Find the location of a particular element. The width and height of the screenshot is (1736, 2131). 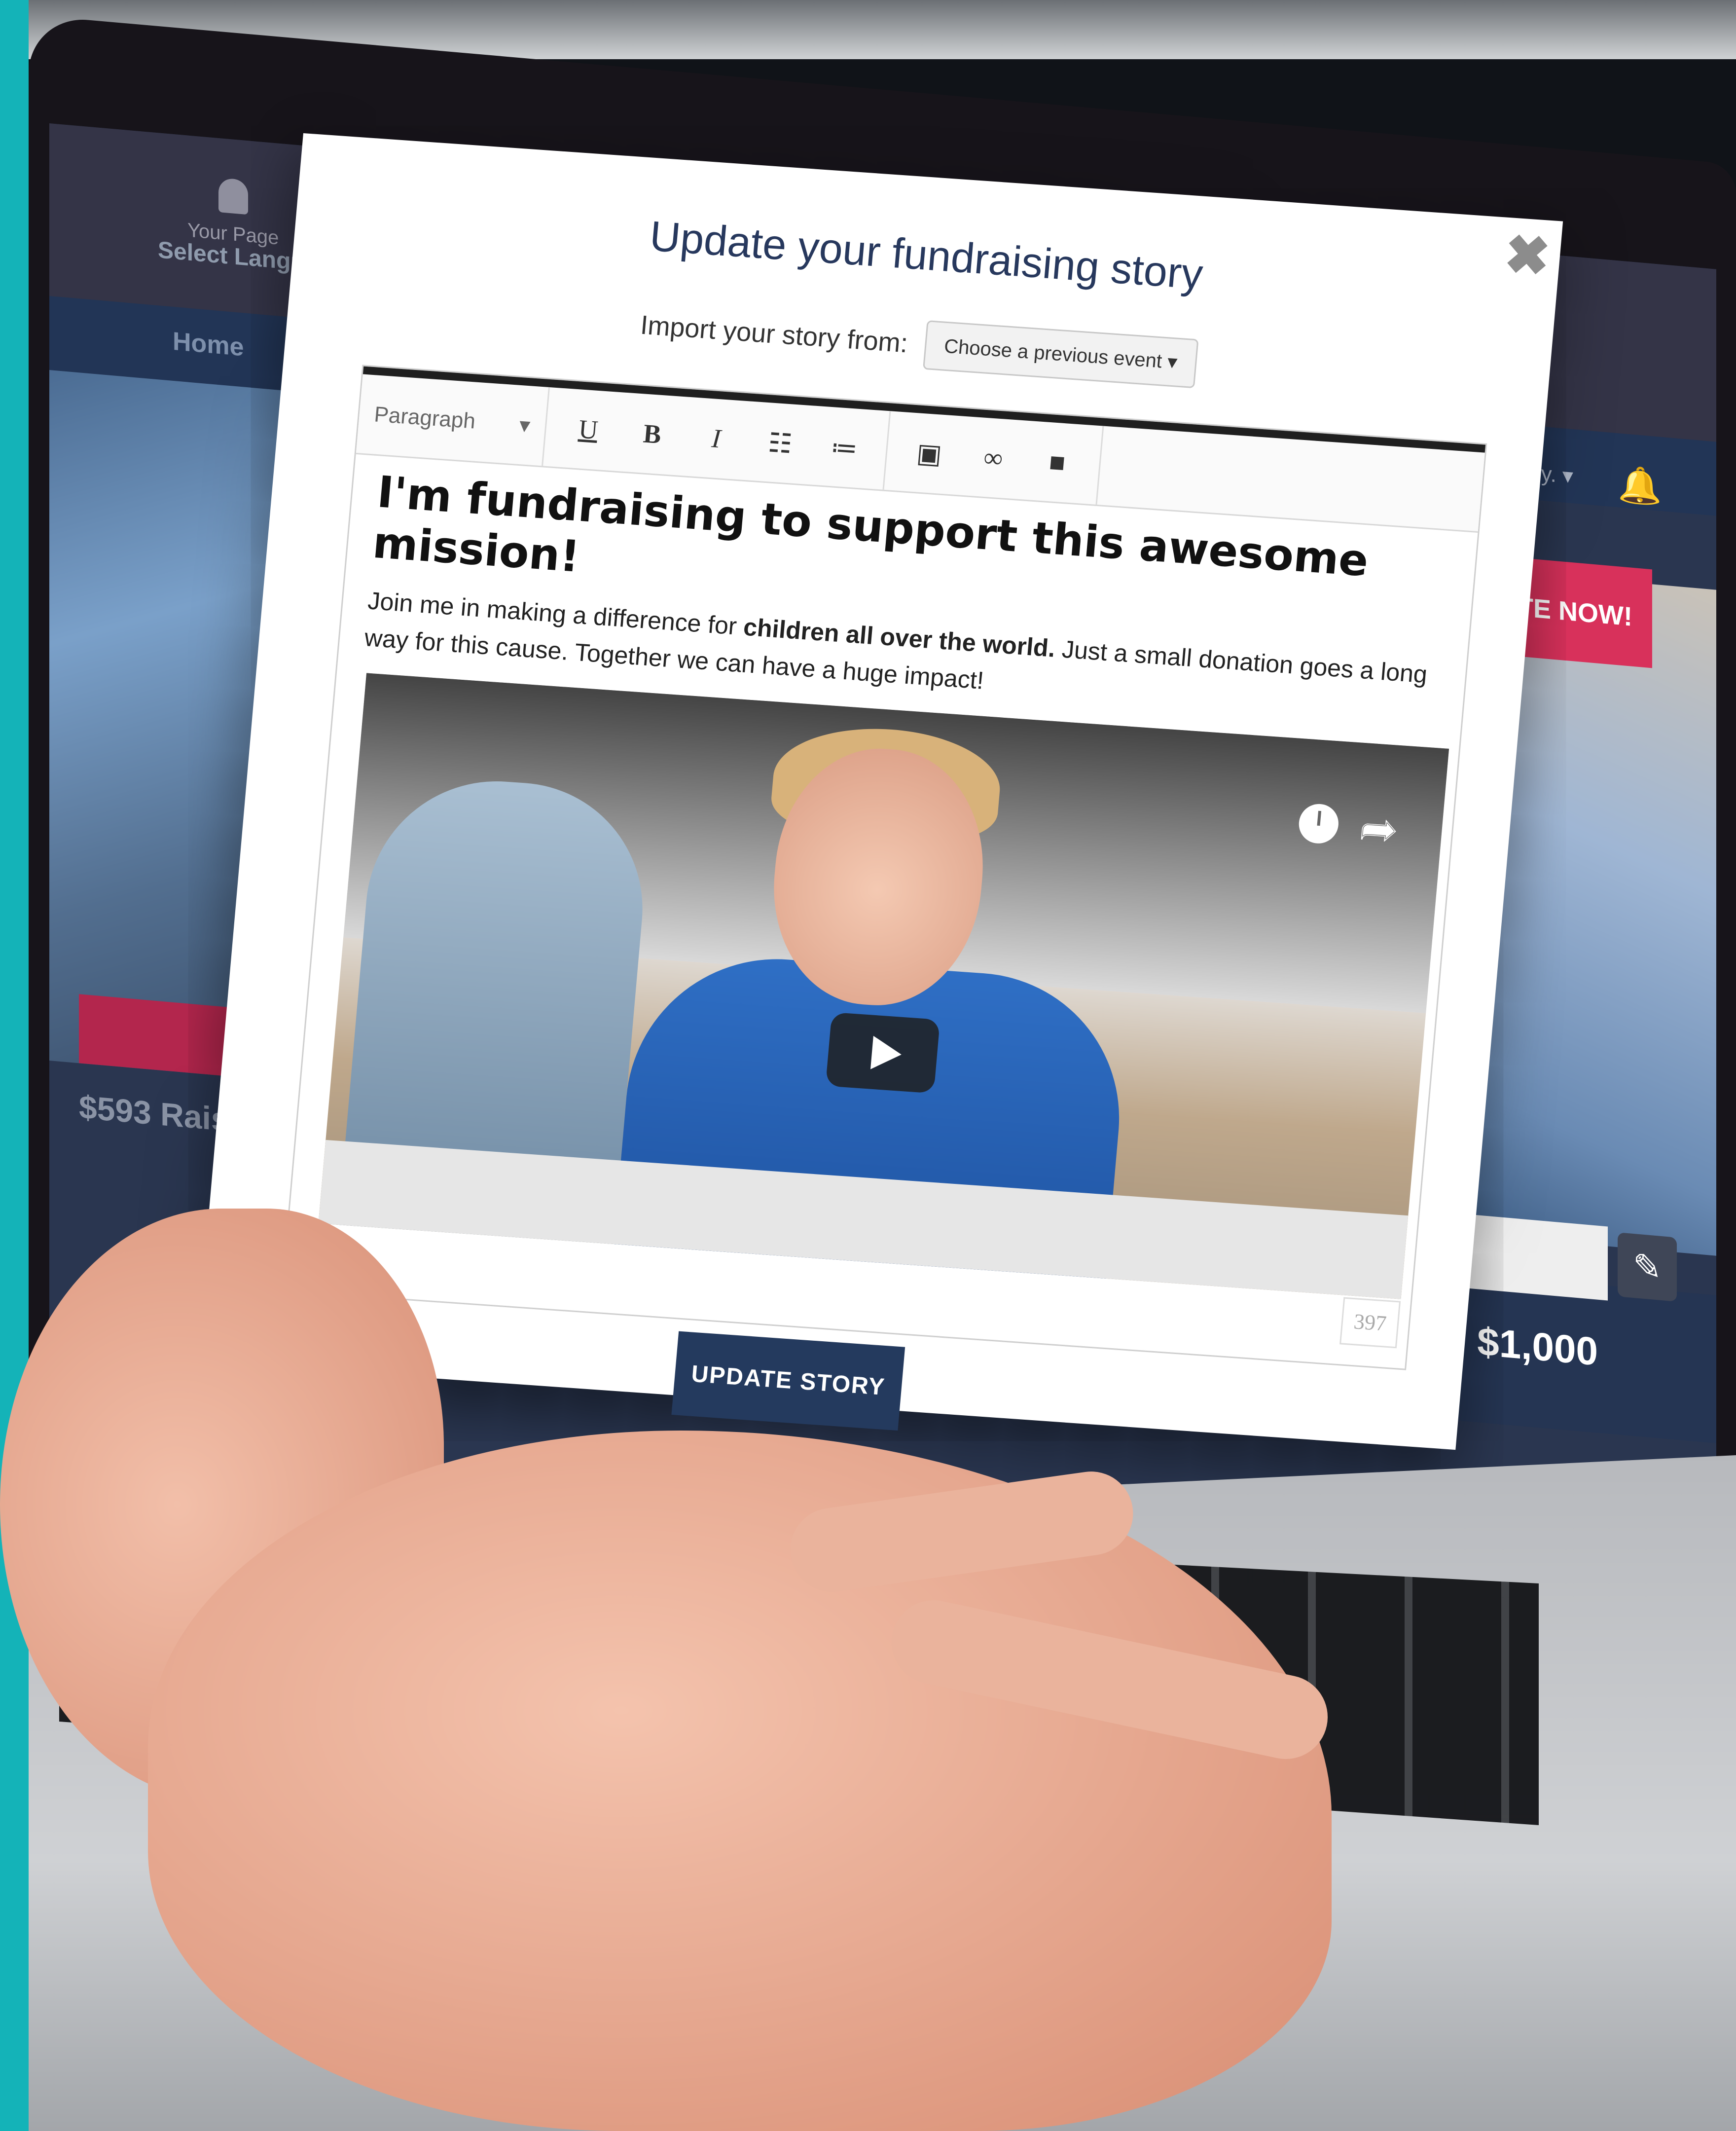

share-icon: ➦ is located at coordinates (1379, 829).